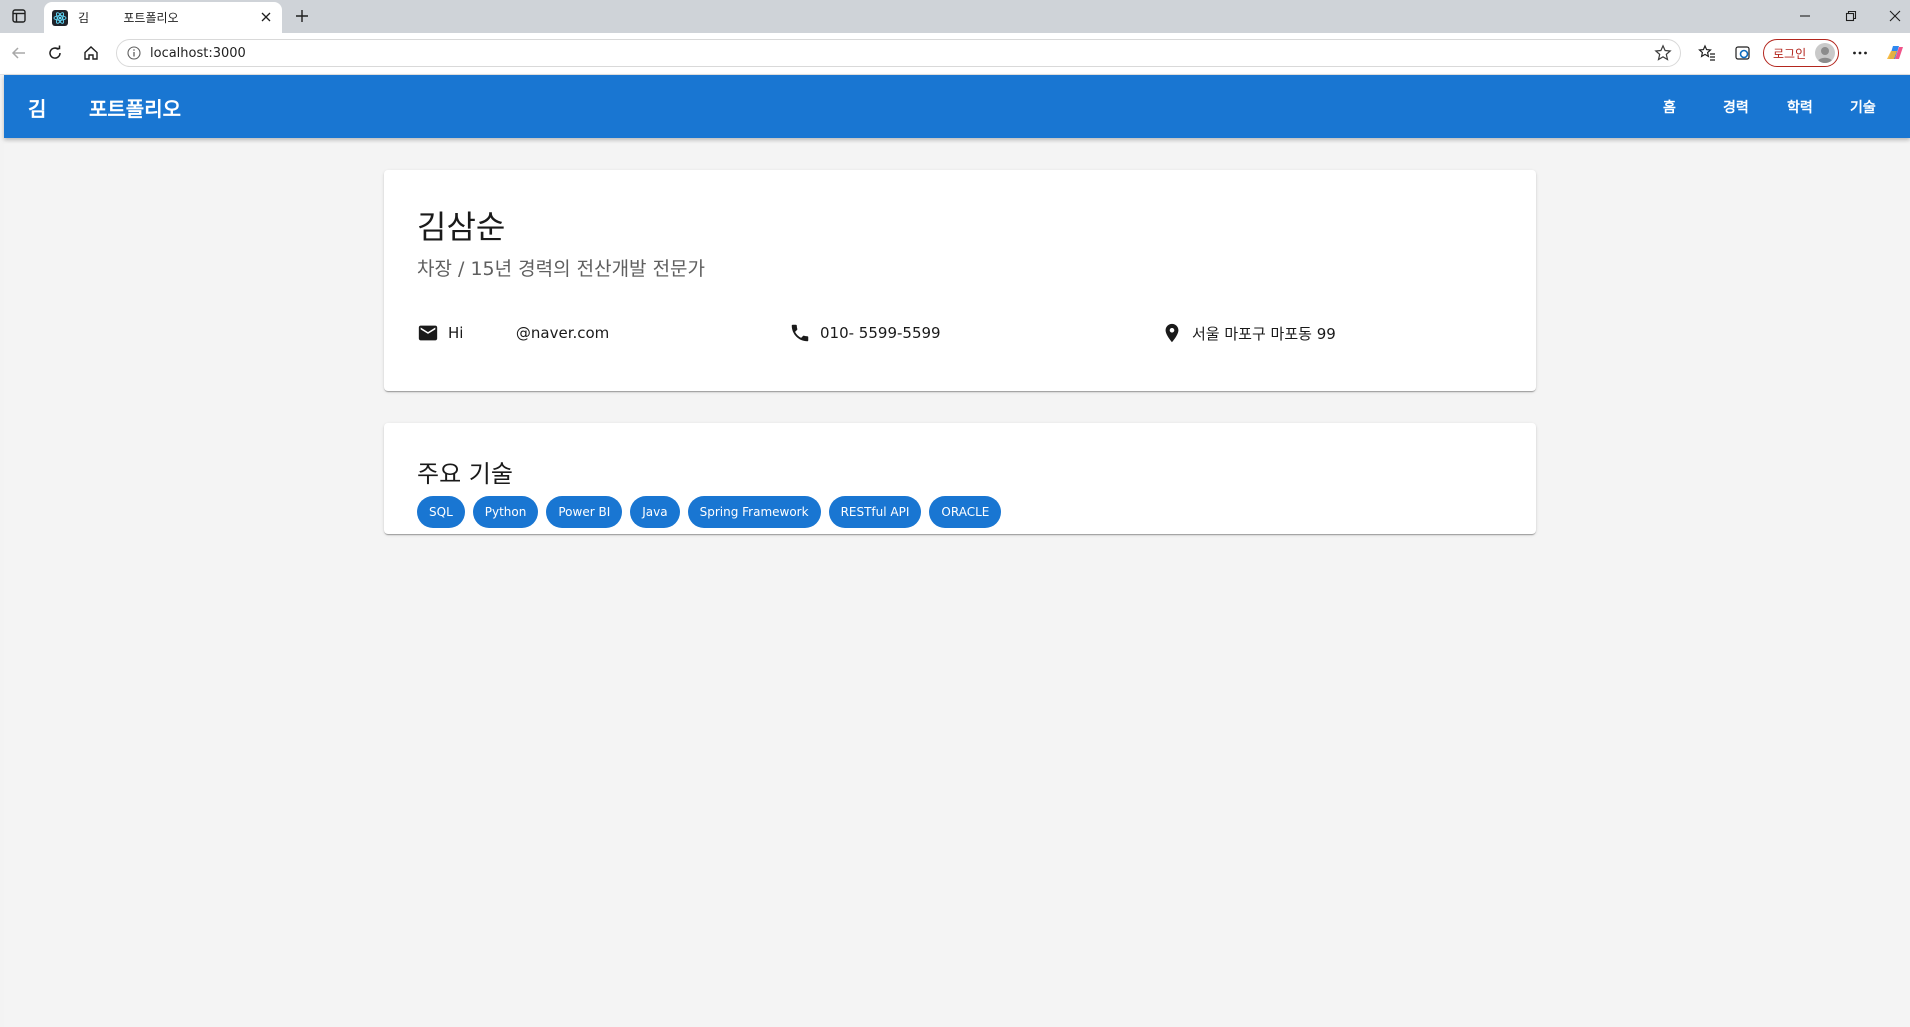 The image size is (1910, 1027). Describe the element at coordinates (461, 227) in the screenshot. I see `profile-name: 김삼순` at that location.